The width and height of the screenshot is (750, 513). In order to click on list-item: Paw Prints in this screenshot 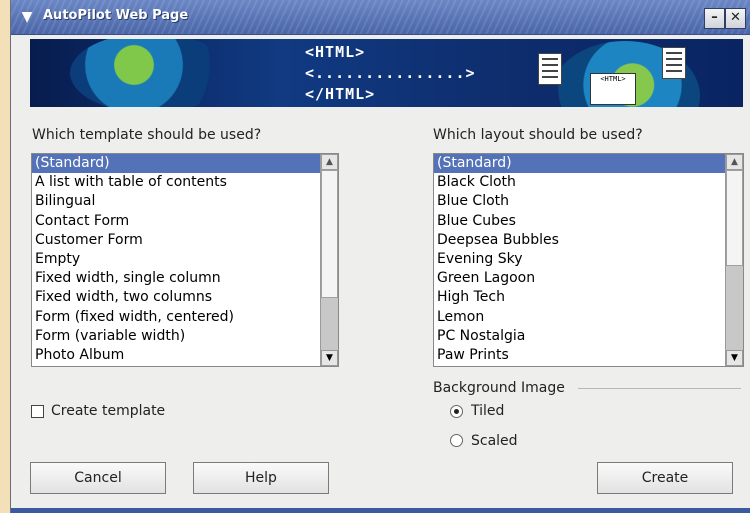, I will do `click(579, 355)`.